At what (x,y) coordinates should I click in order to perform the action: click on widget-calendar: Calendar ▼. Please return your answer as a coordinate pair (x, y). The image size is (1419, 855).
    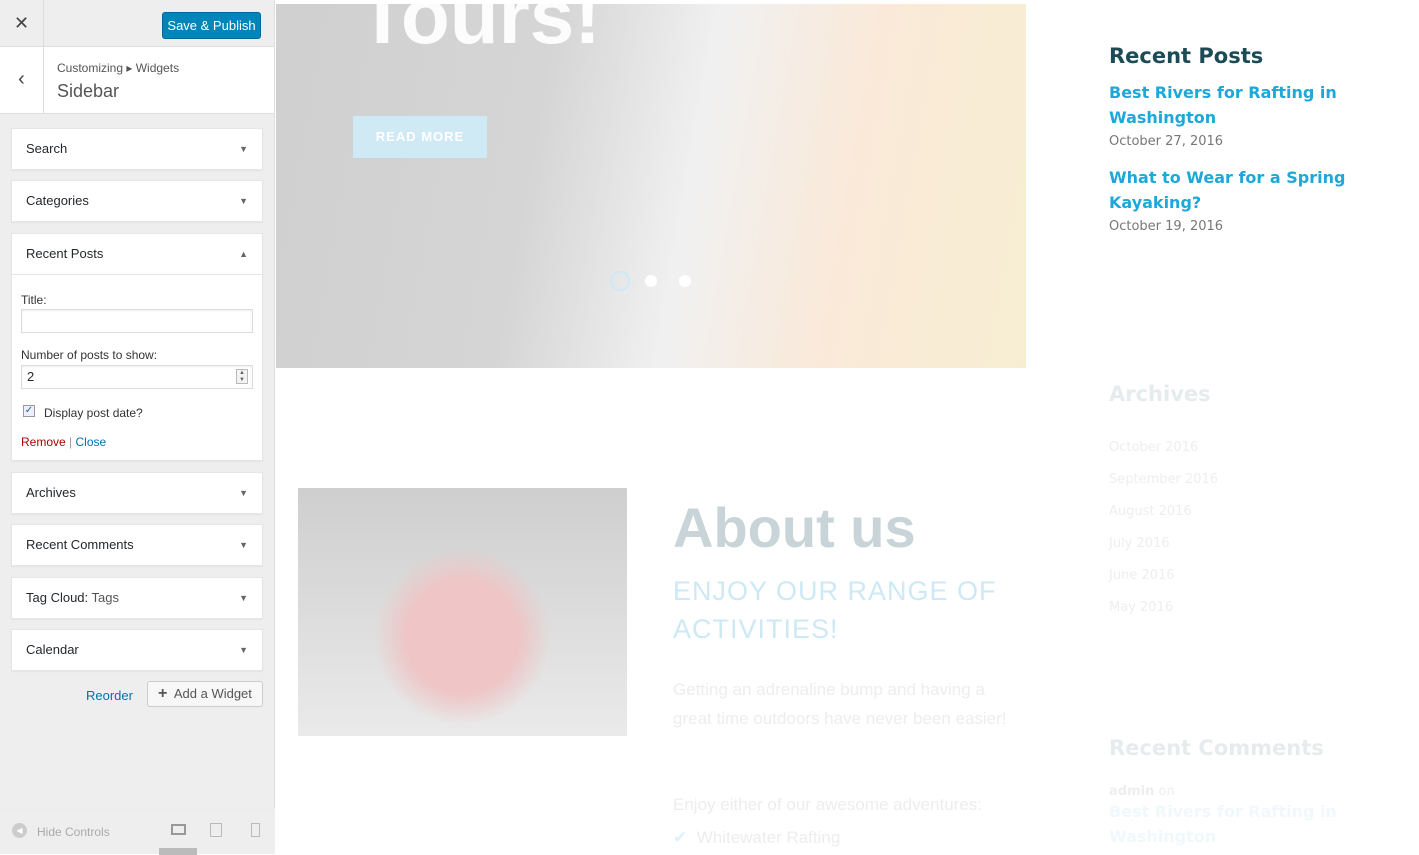
    Looking at the image, I should click on (137, 650).